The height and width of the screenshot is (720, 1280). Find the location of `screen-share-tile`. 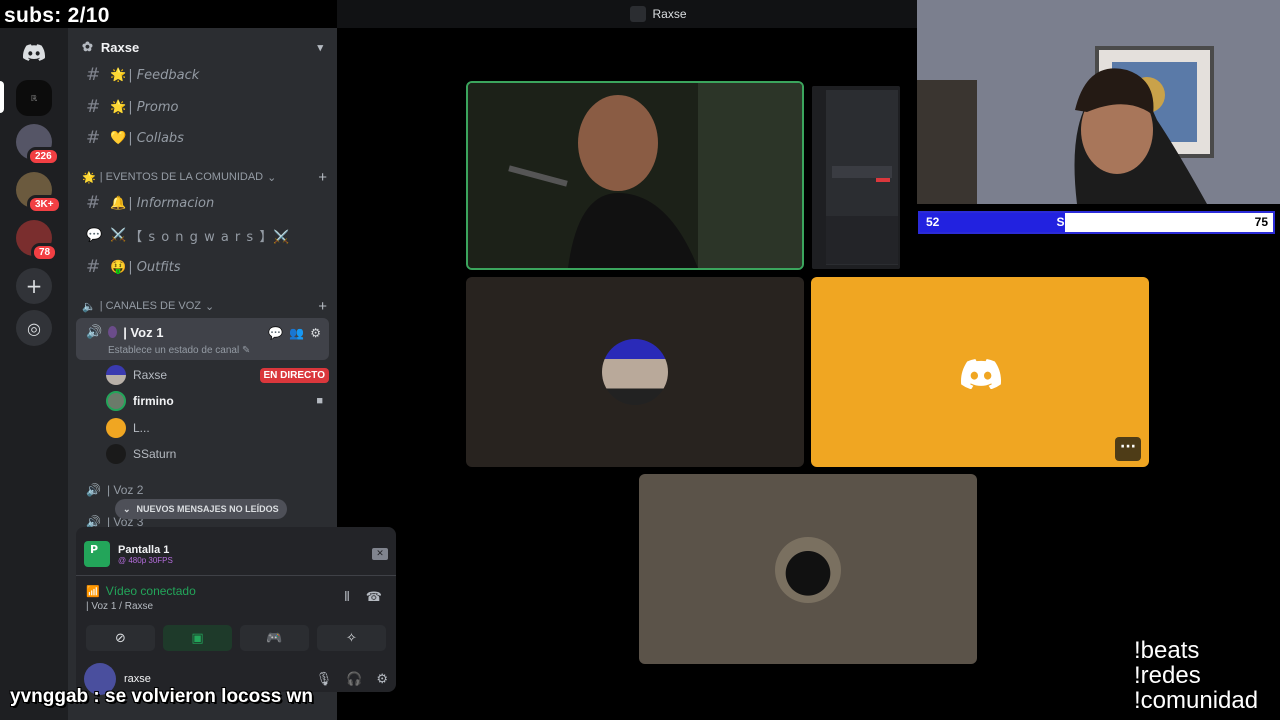

screen-share-tile is located at coordinates (856, 177).